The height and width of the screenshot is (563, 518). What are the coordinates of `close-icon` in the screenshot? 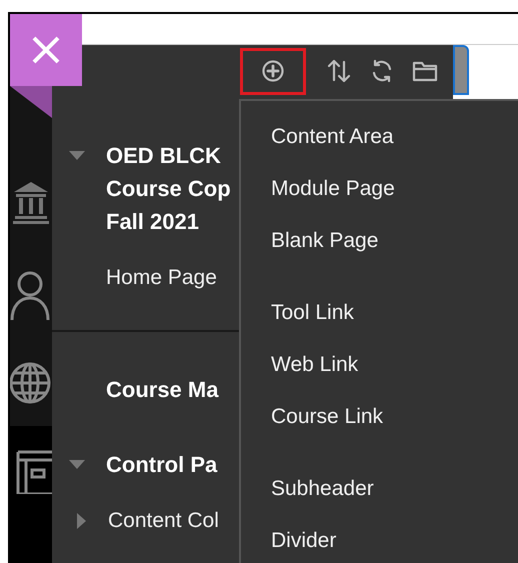 It's located at (46, 50).